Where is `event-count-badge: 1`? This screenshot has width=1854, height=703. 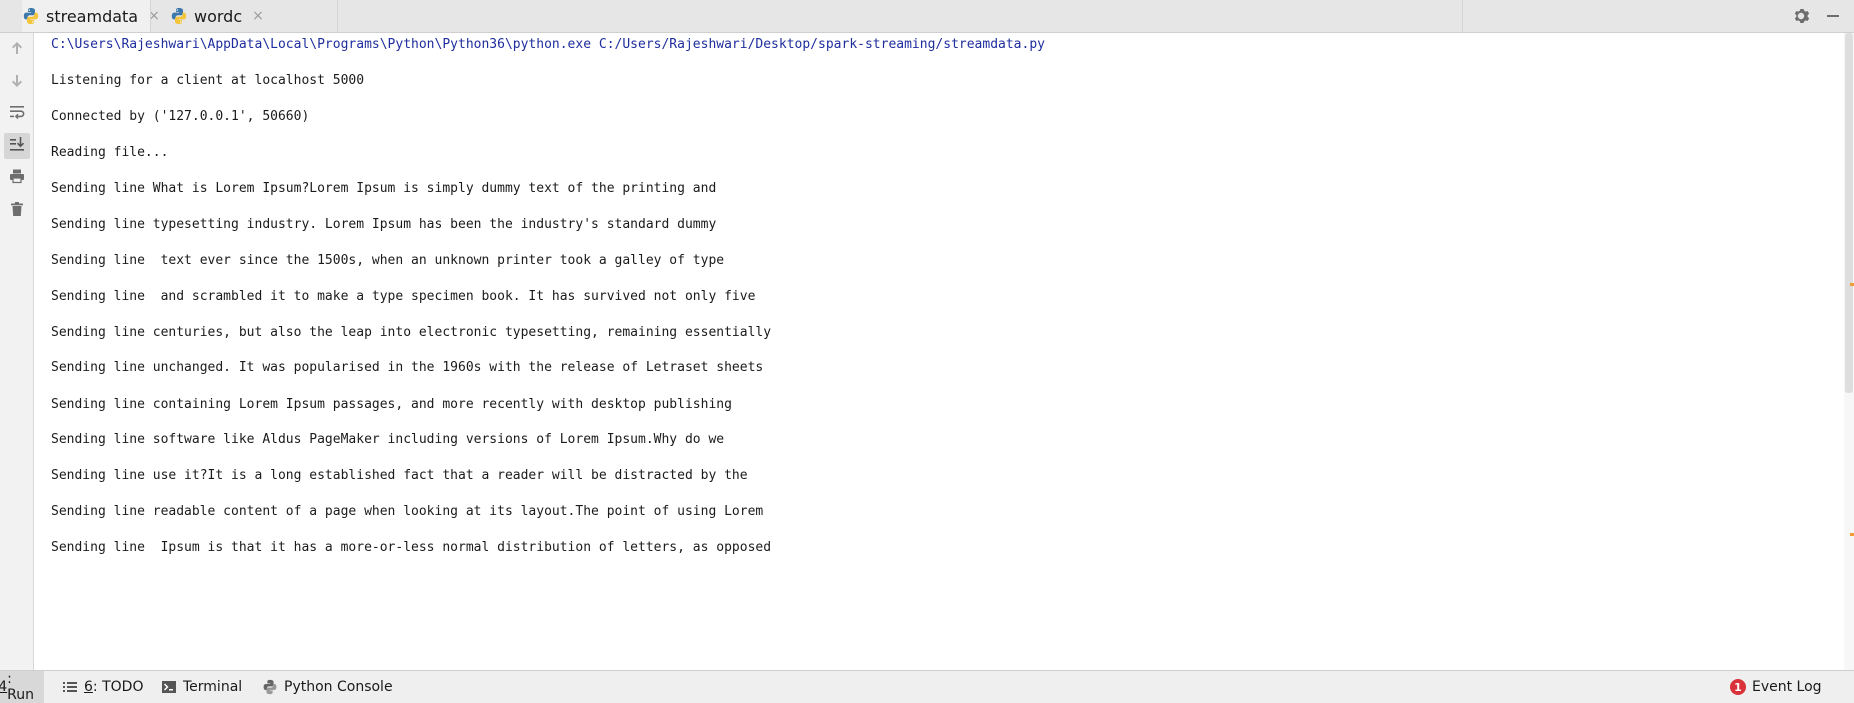 event-count-badge: 1 is located at coordinates (1738, 687).